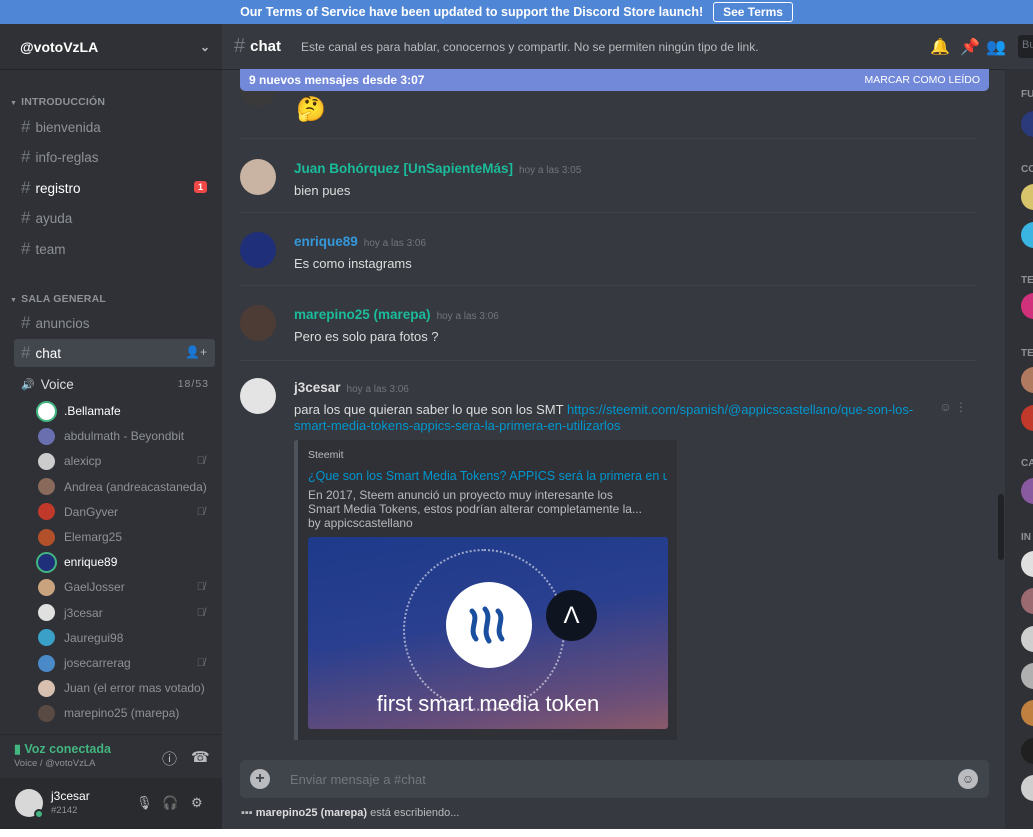  Describe the element at coordinates (125, 587) in the screenshot. I see `voice-user: GaelJosser 🎙̸` at that location.